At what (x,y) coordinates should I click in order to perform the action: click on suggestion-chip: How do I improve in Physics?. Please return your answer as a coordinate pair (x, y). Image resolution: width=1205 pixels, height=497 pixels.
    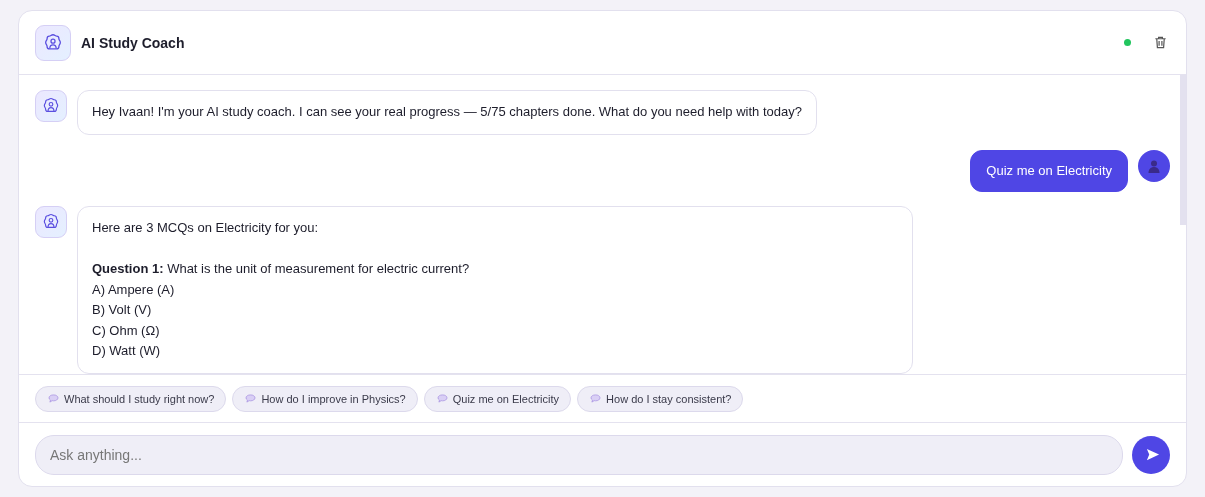
    Looking at the image, I should click on (325, 398).